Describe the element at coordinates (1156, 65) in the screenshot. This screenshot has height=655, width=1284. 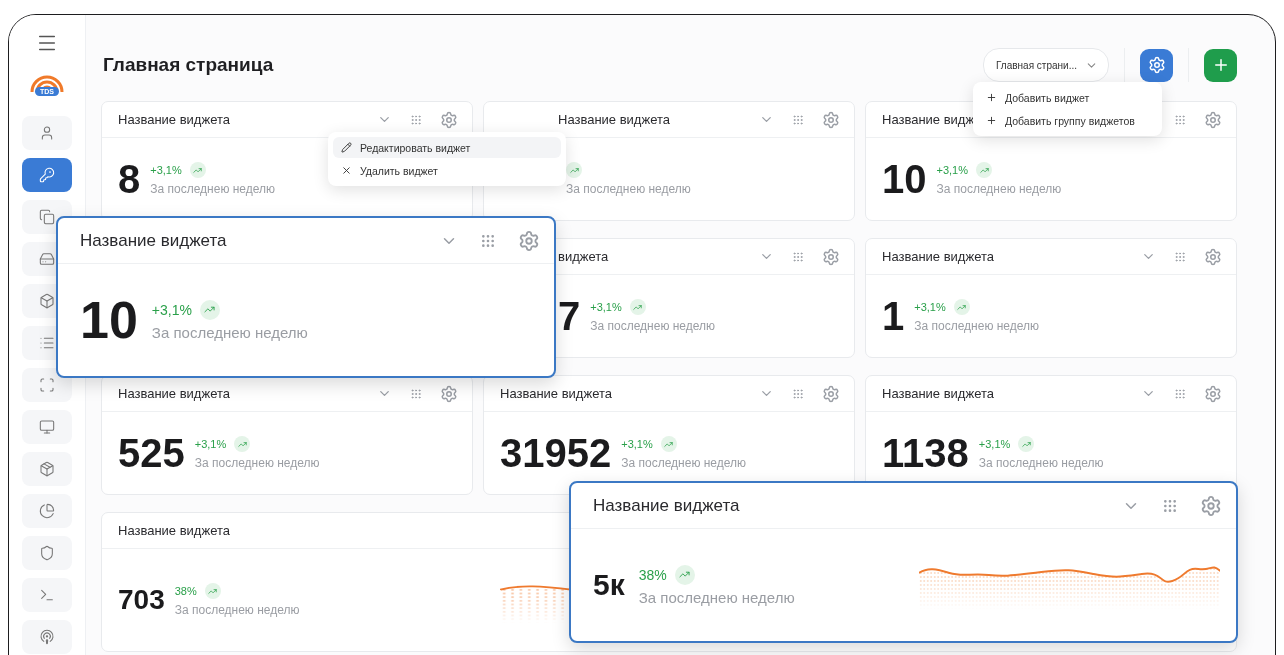
I see `settings-button` at that location.